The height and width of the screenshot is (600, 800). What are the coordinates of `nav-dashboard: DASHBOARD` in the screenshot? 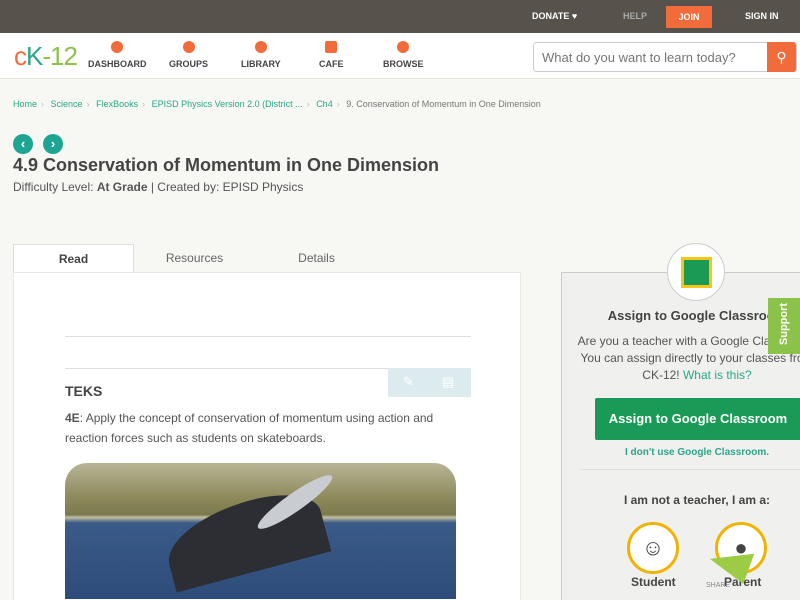 It's located at (117, 55).